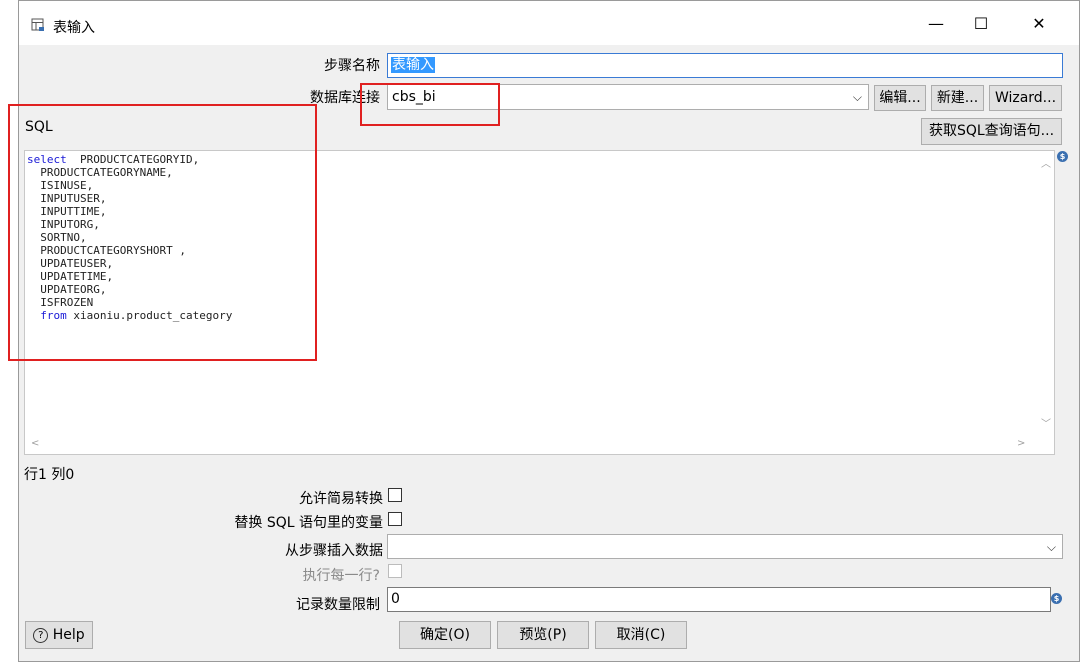 This screenshot has width=1083, height=669. I want to click on replace-variables-label: 替换 SQL 语句里的变量, so click(308, 523).